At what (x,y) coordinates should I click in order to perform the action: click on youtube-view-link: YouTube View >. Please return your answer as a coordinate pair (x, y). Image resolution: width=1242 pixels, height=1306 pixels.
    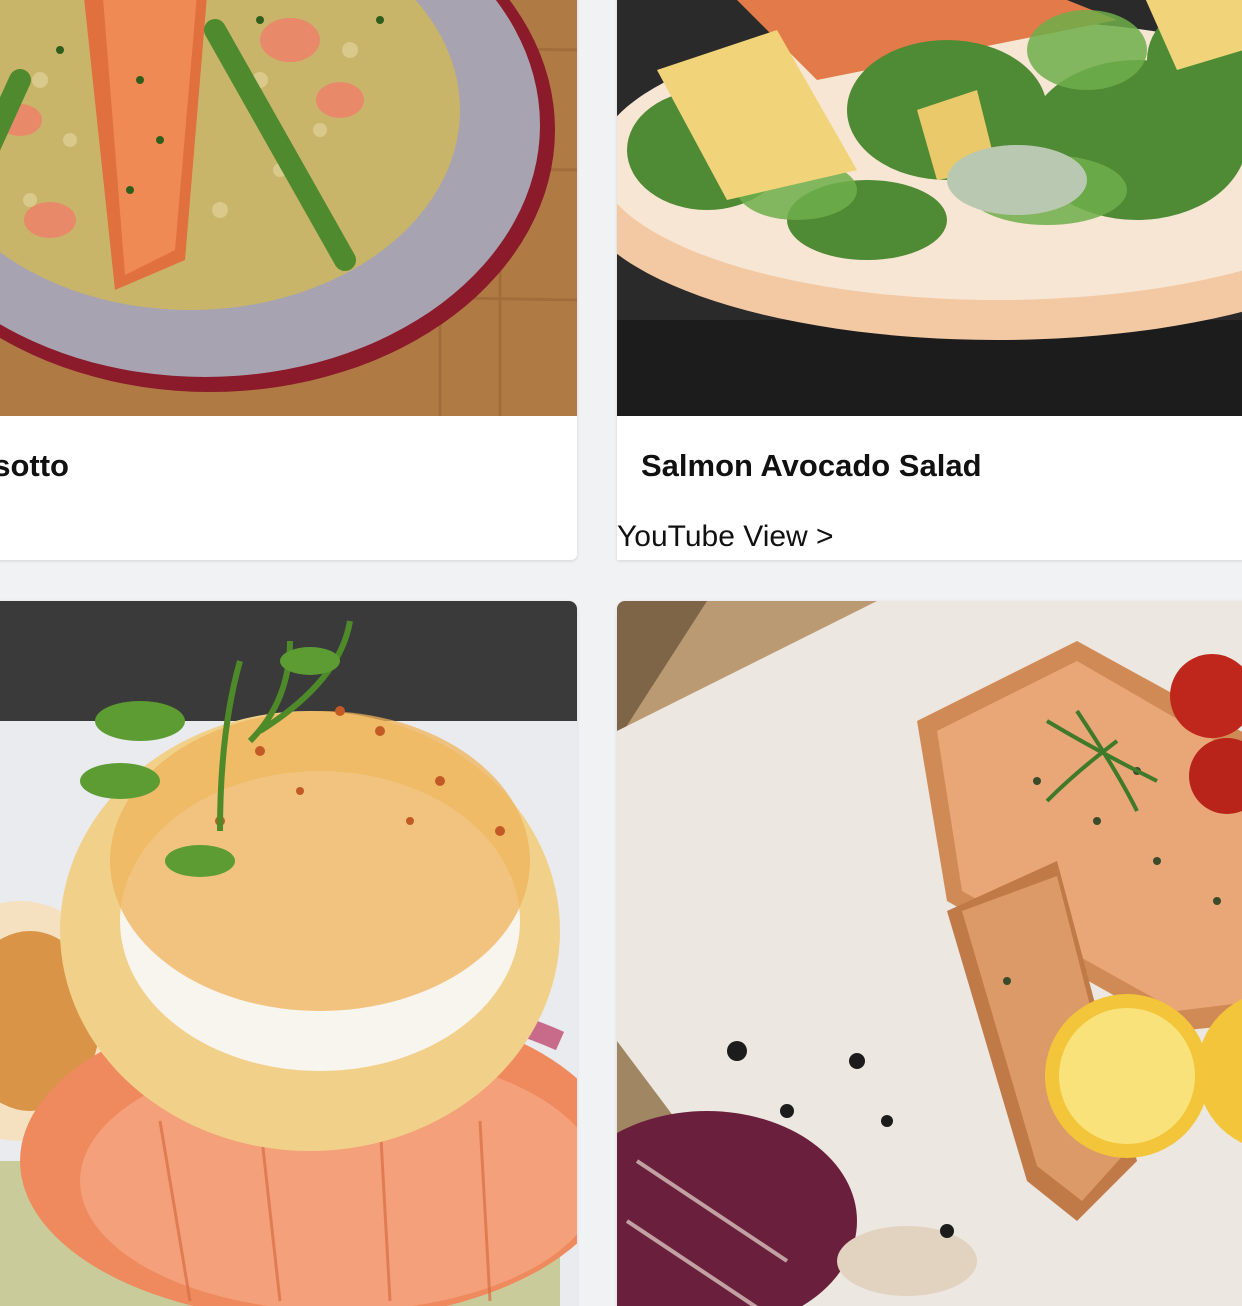
    Looking at the image, I should click on (725, 537).